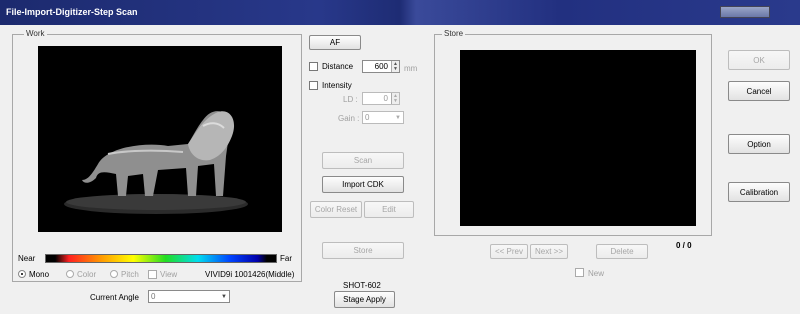 The width and height of the screenshot is (800, 314). Describe the element at coordinates (169, 274) in the screenshot. I see `view-checkbox-label: View` at that location.